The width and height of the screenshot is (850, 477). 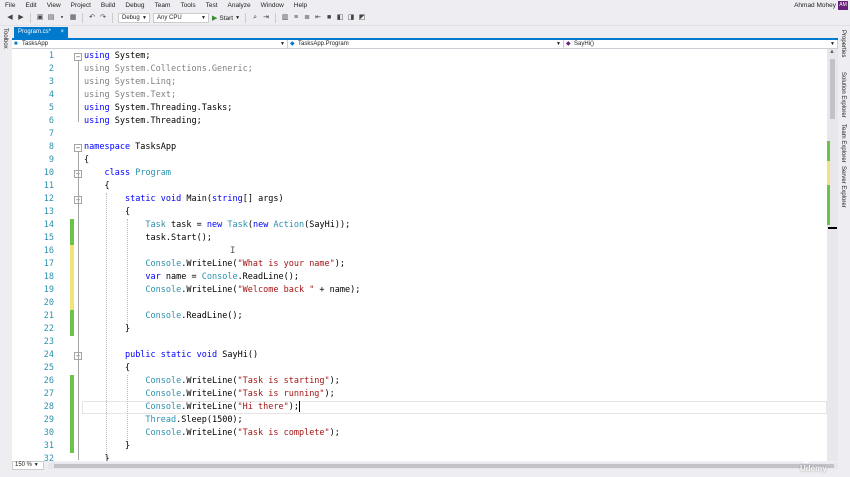 What do you see at coordinates (187, 5) in the screenshot?
I see `menu-item-tools: Tools` at bounding box center [187, 5].